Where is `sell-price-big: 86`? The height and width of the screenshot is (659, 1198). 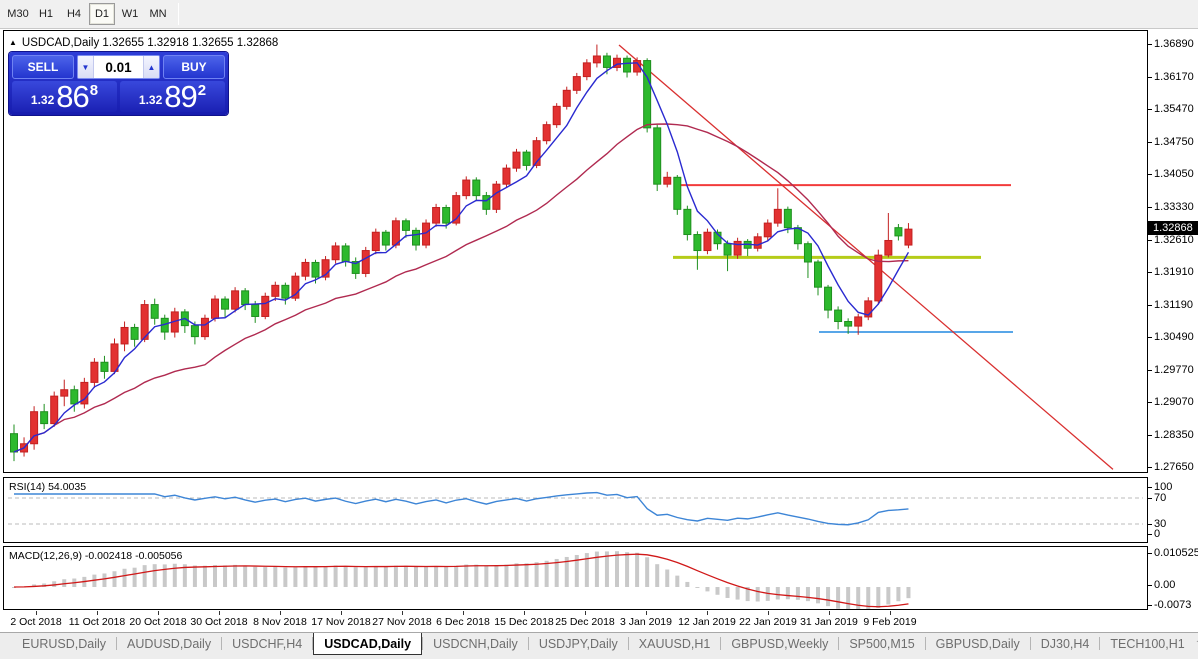 sell-price-big: 86 is located at coordinates (72, 97).